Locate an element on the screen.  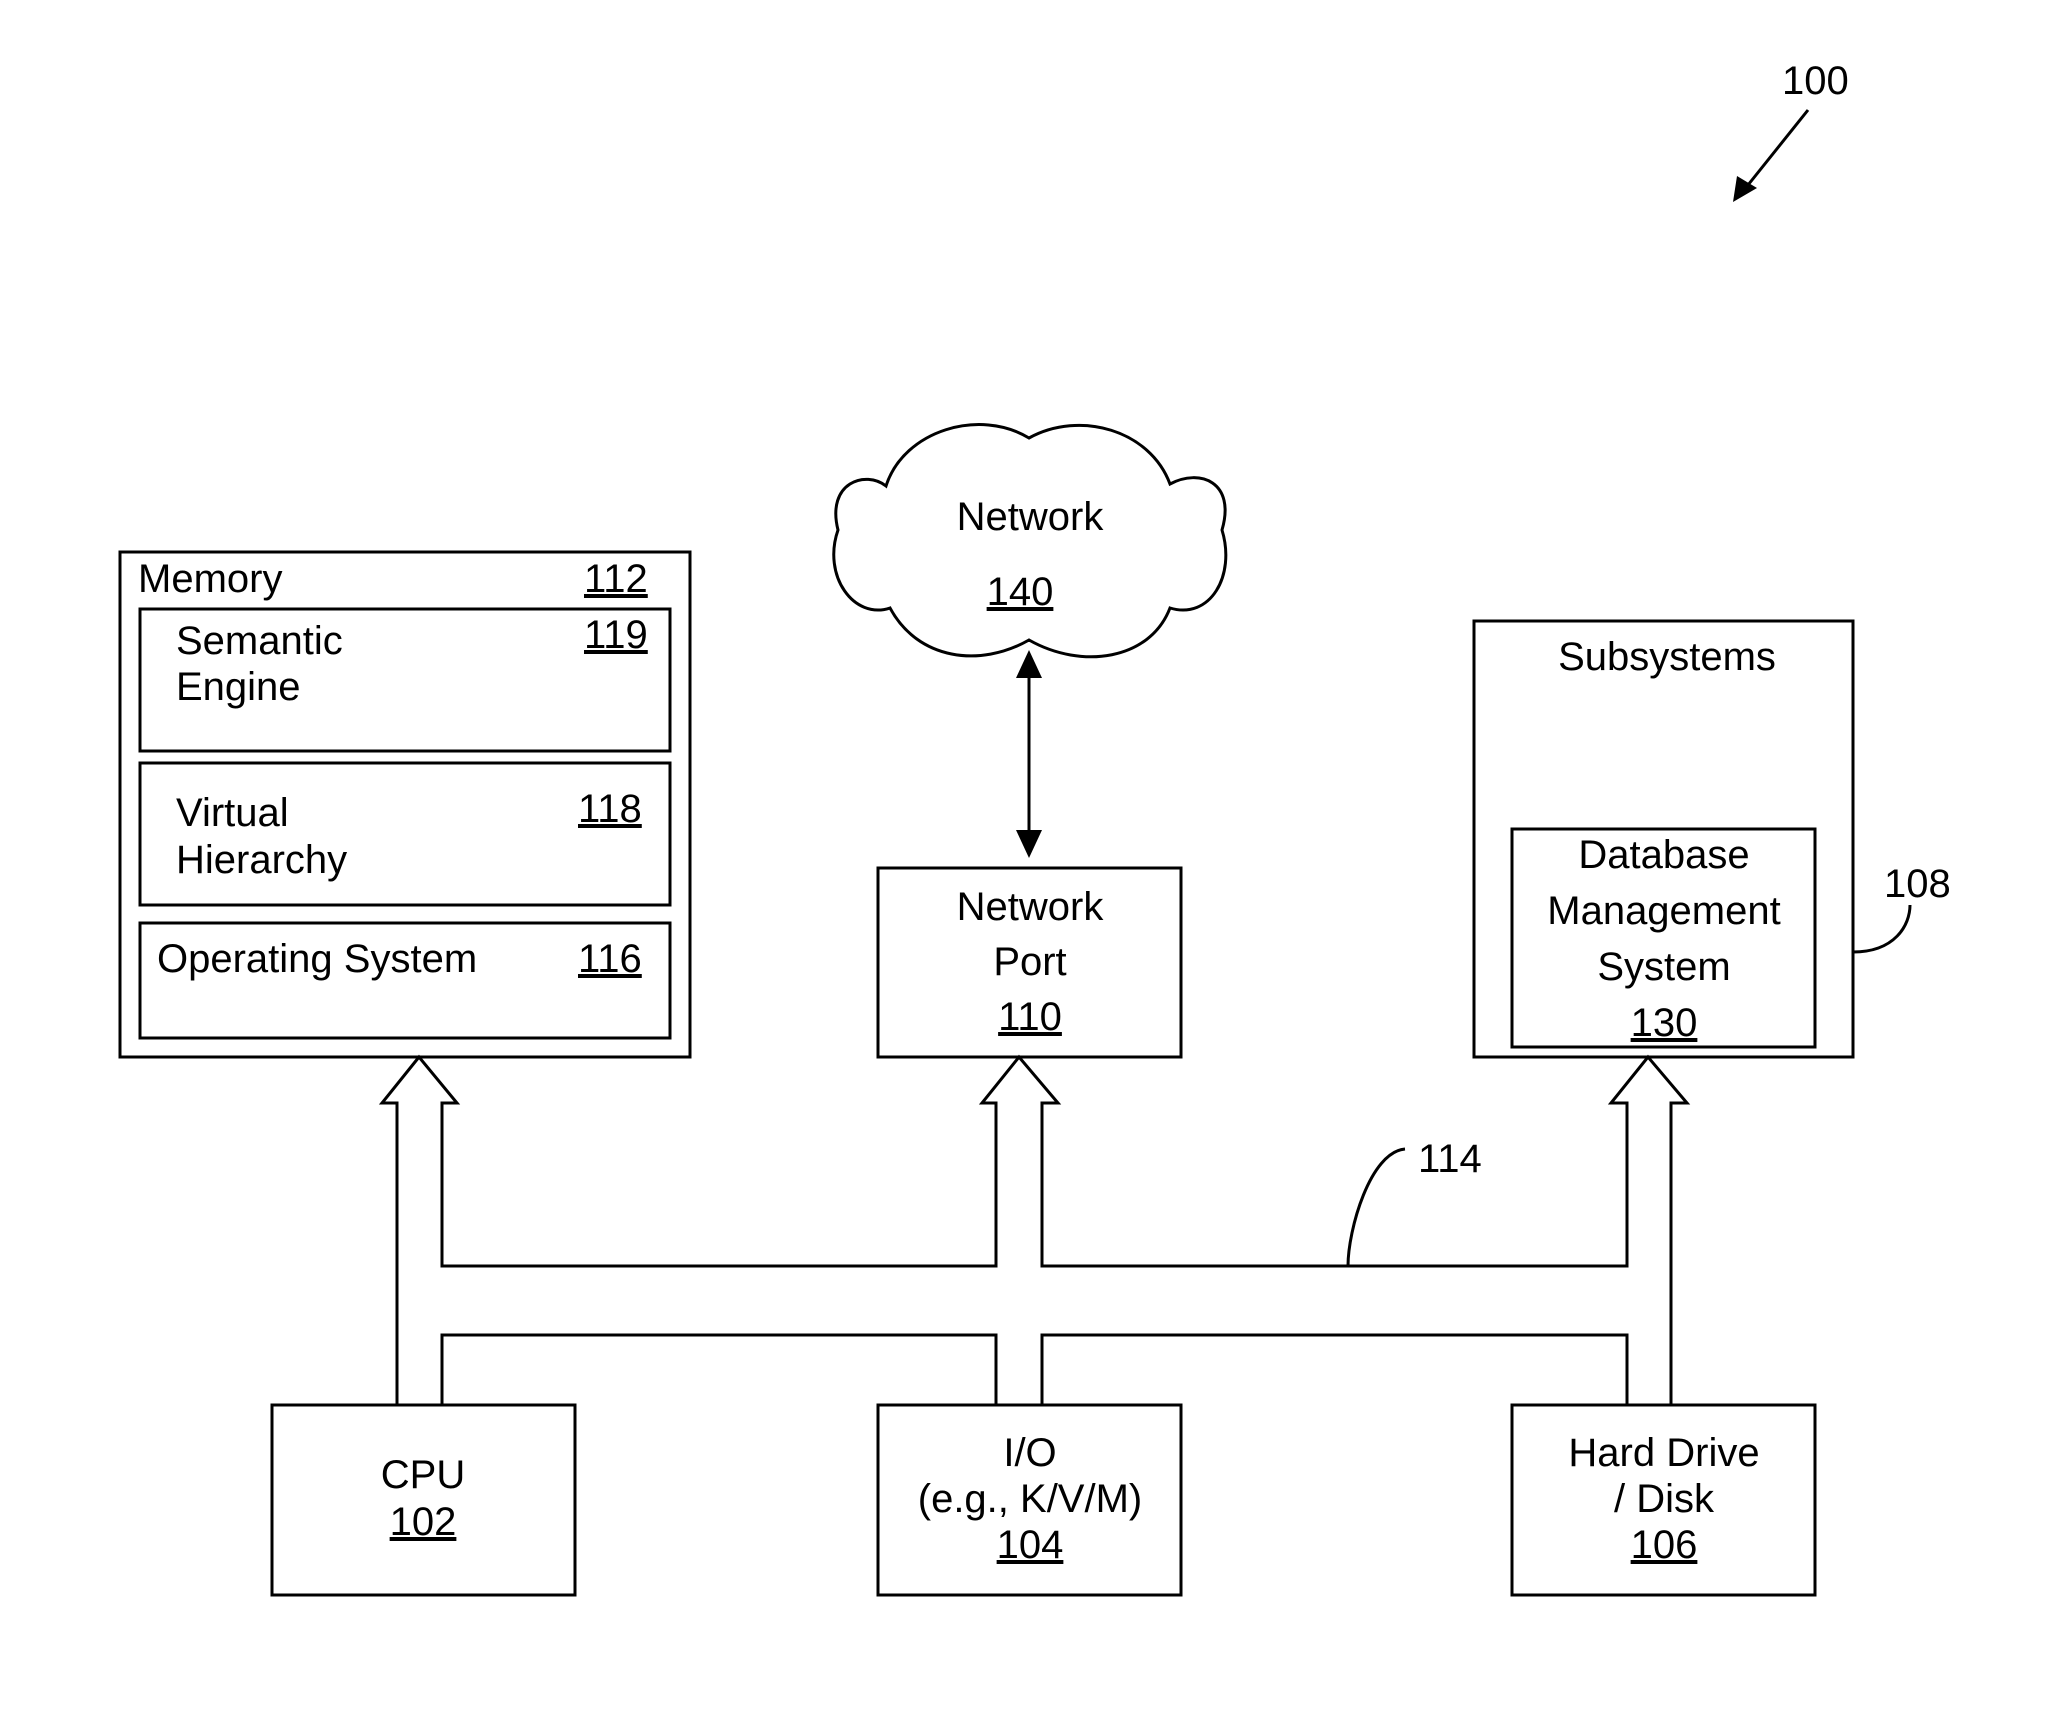
virtual-hierarchy-block: Virtual Hierarchy 118 is located at coordinates (405, 834).